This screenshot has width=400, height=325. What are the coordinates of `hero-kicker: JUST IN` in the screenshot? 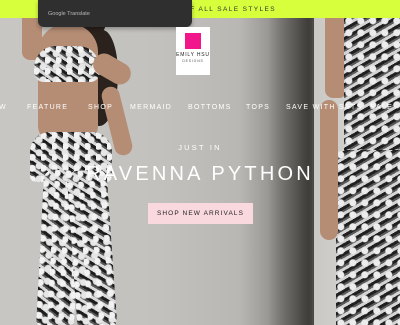 It's located at (200, 147).